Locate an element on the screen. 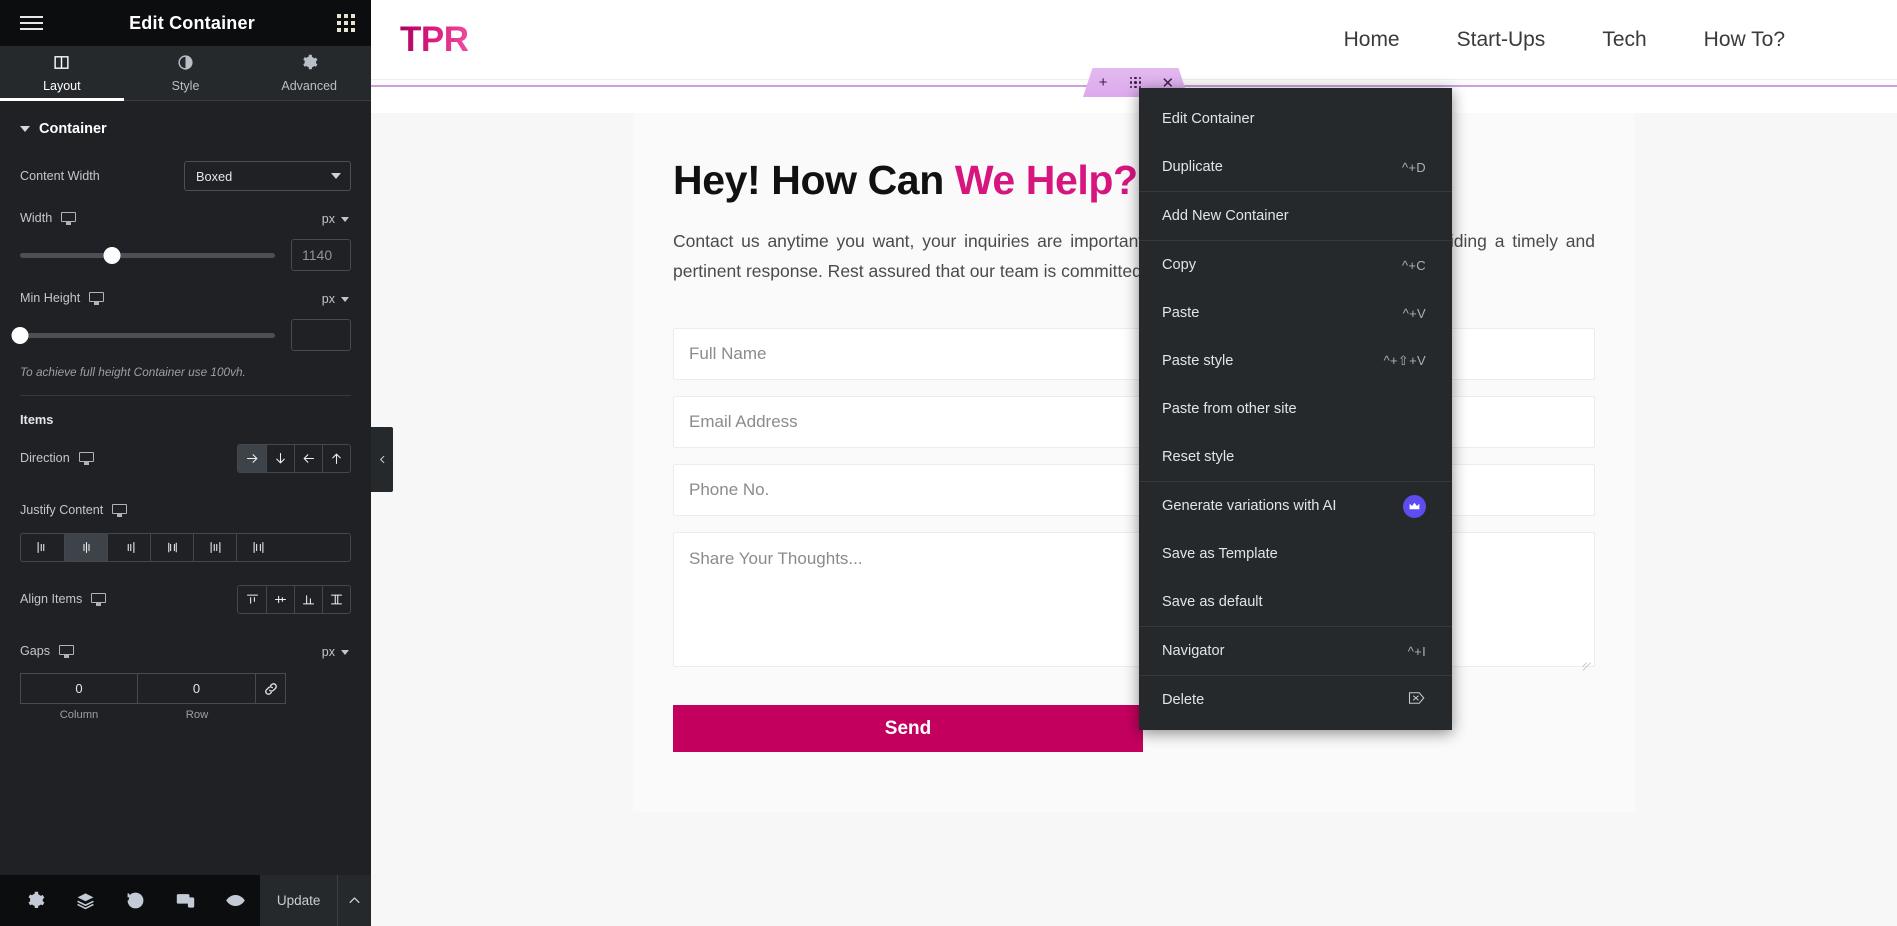 The width and height of the screenshot is (1897, 926). align-option-center is located at coordinates (280, 599).